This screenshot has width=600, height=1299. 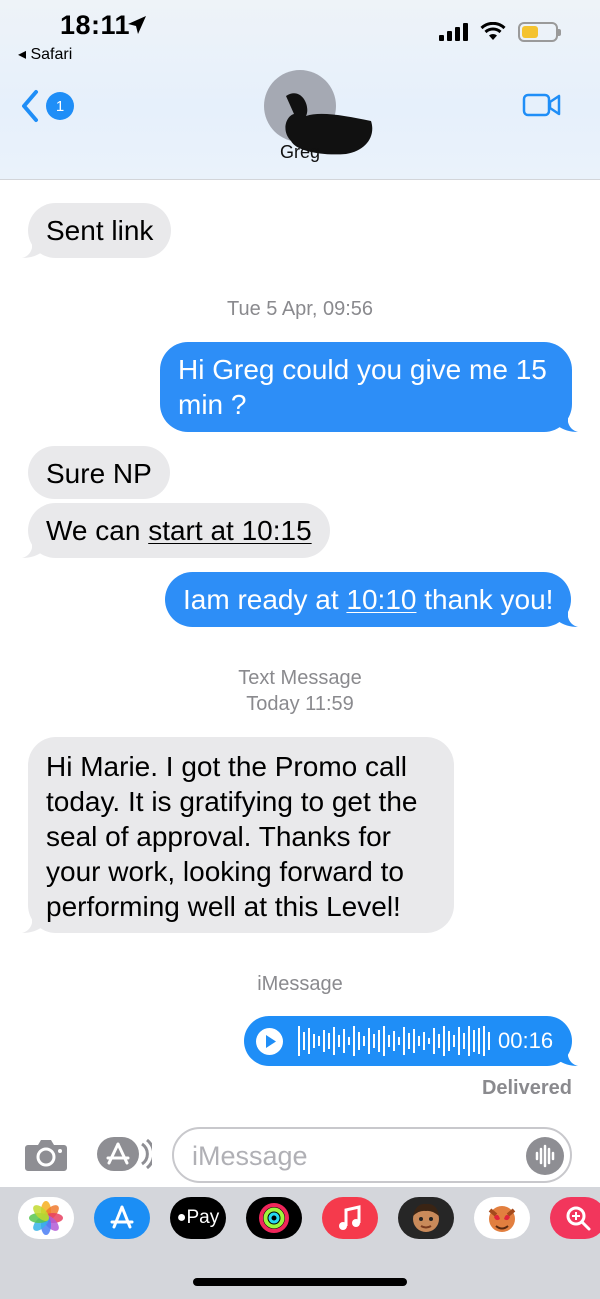 I want to click on message-input: iMessage, so click(x=372, y=1155).